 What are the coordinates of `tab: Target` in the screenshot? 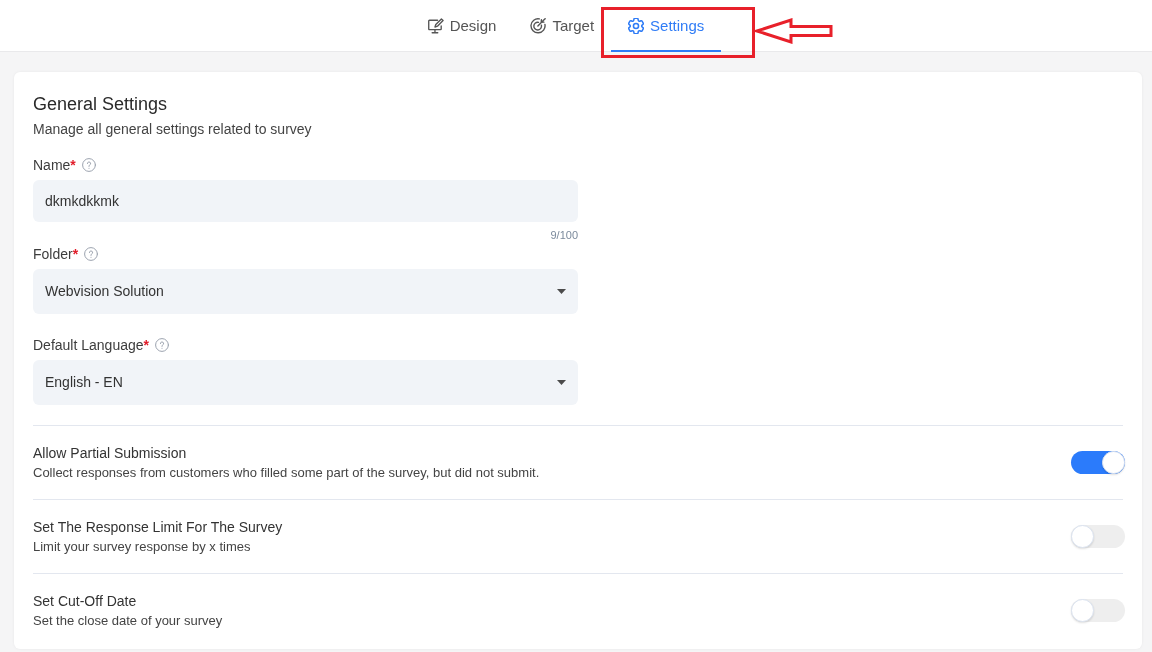 It's located at (562, 26).